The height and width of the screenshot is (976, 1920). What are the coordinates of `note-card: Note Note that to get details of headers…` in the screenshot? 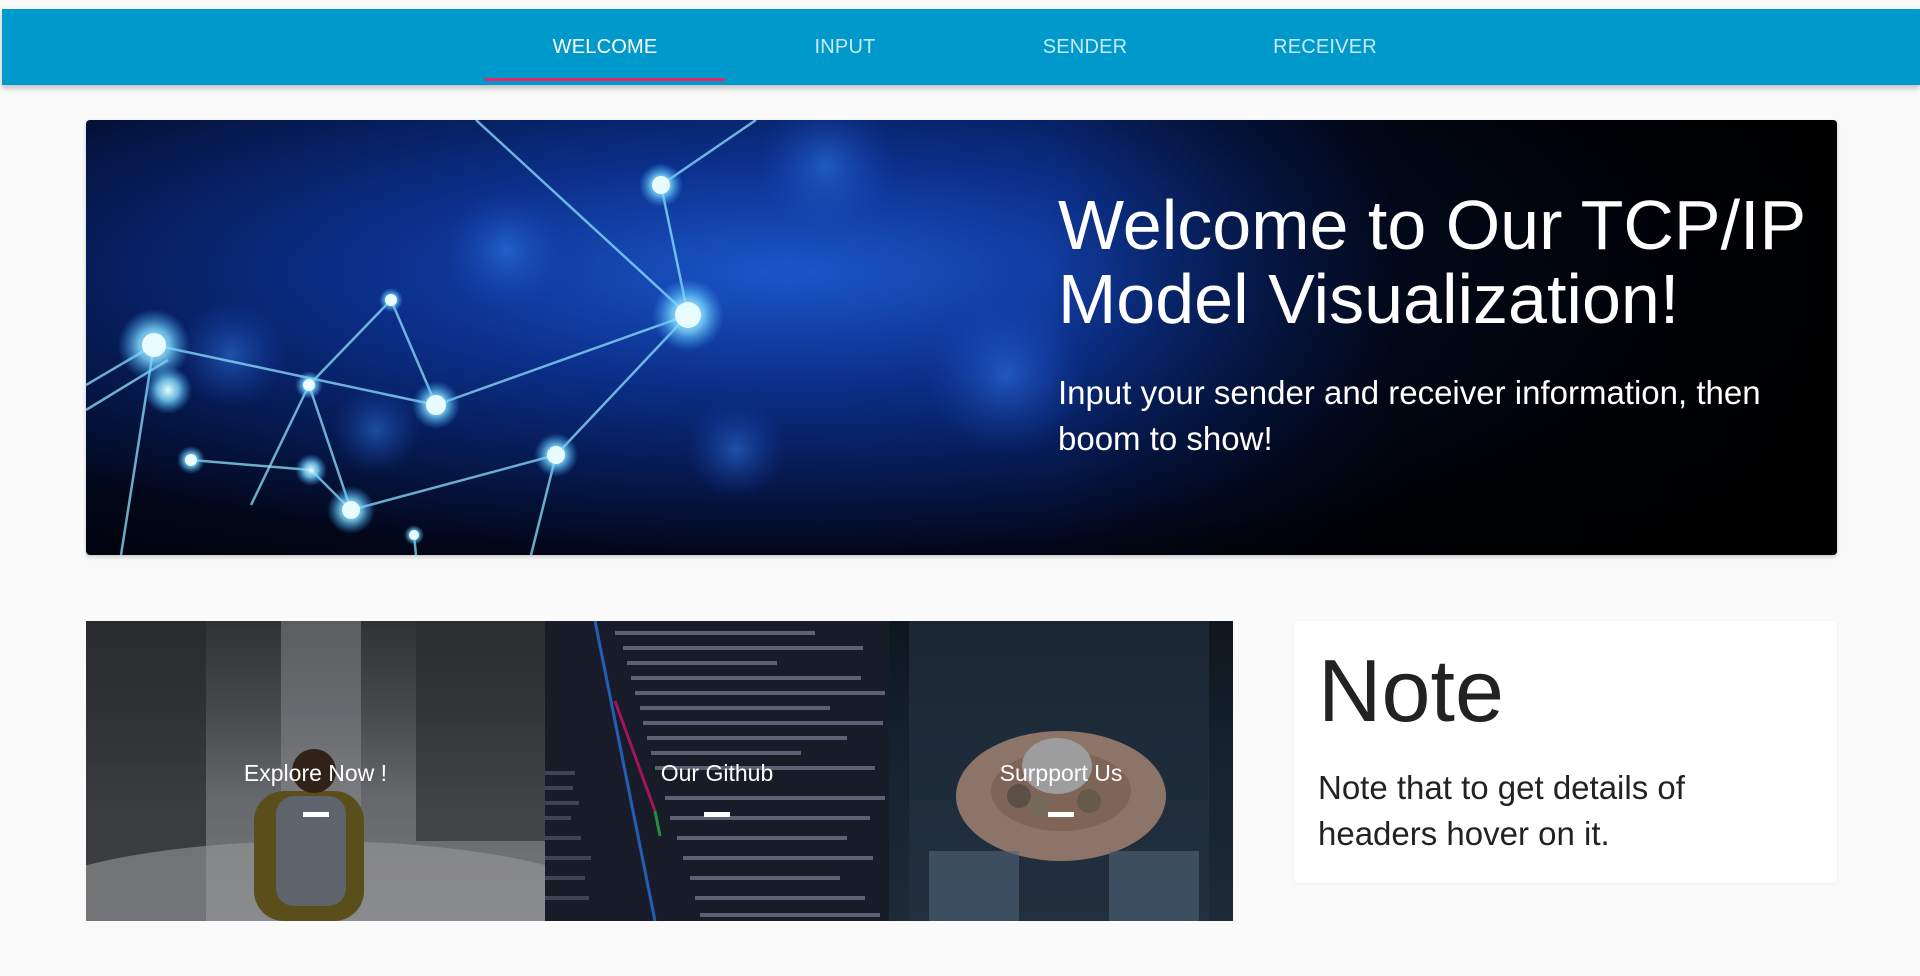 It's located at (1565, 752).